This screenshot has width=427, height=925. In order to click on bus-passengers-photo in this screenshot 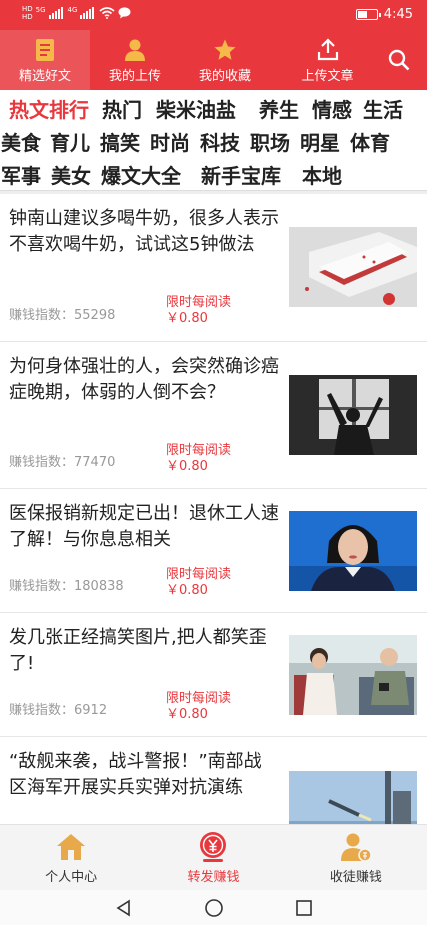, I will do `click(353, 675)`.